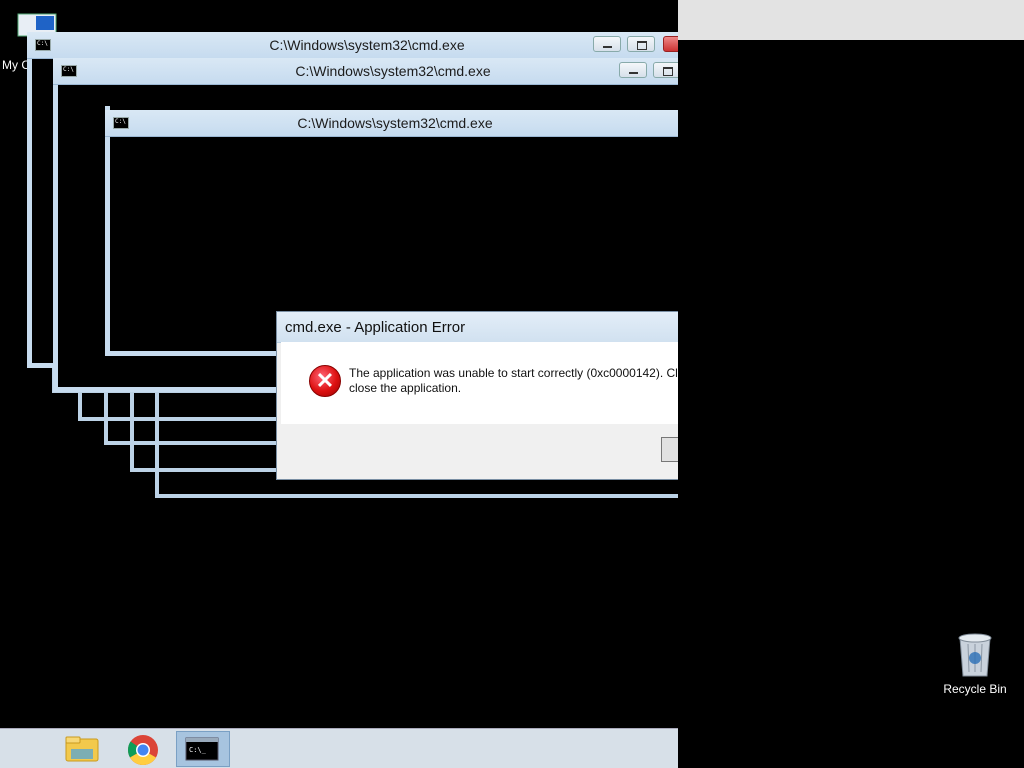 This screenshot has width=1024, height=768. Describe the element at coordinates (669, 449) in the screenshot. I see `ok-button` at that location.